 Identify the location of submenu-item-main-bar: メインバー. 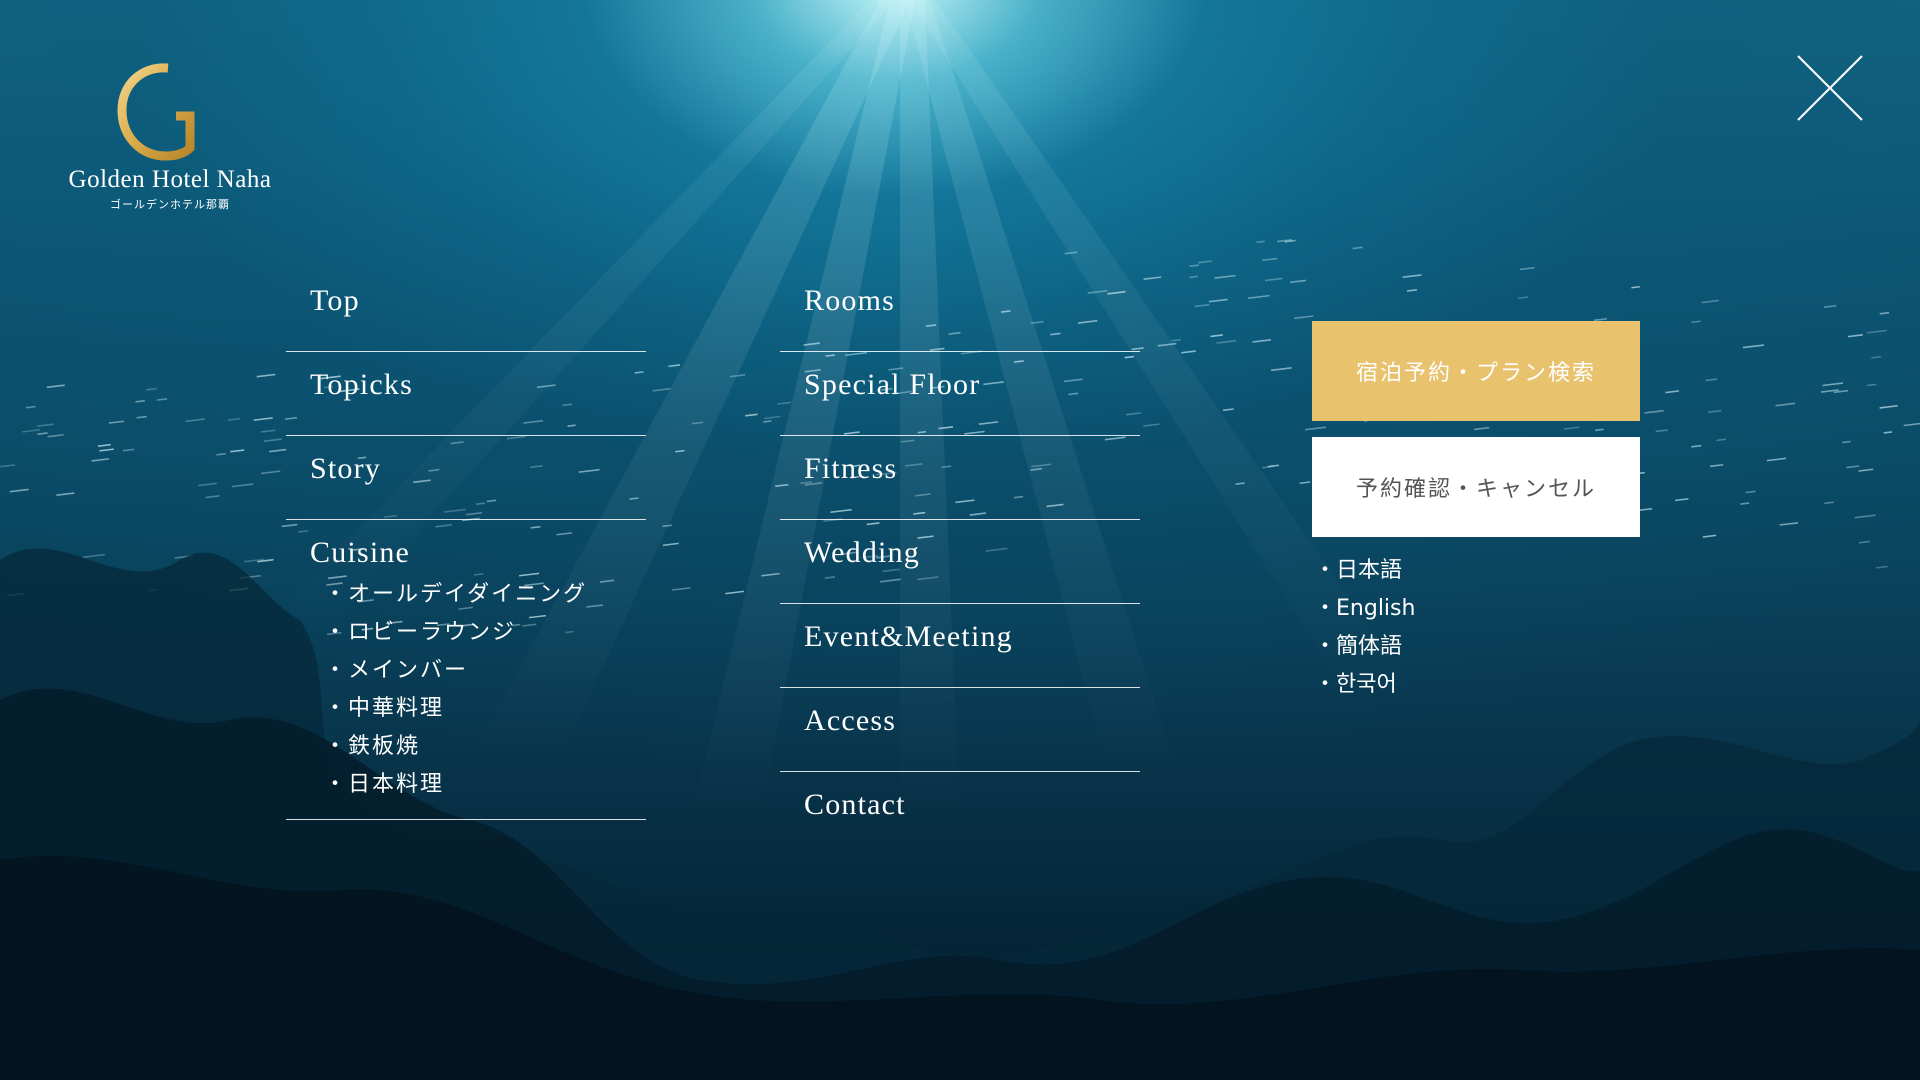
(485, 671).